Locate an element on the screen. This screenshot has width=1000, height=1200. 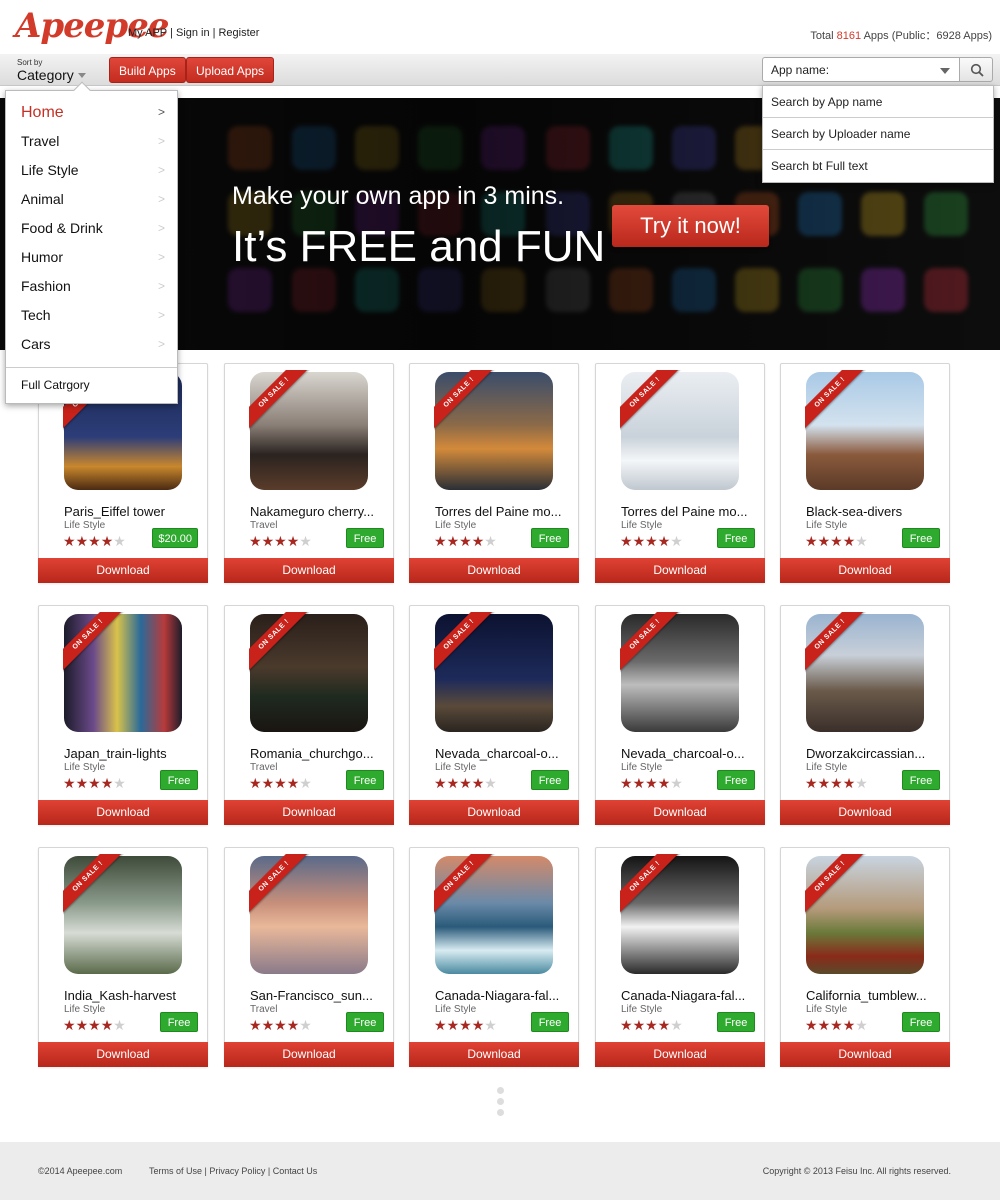
category-item-cars: Cars > is located at coordinates (91, 344).